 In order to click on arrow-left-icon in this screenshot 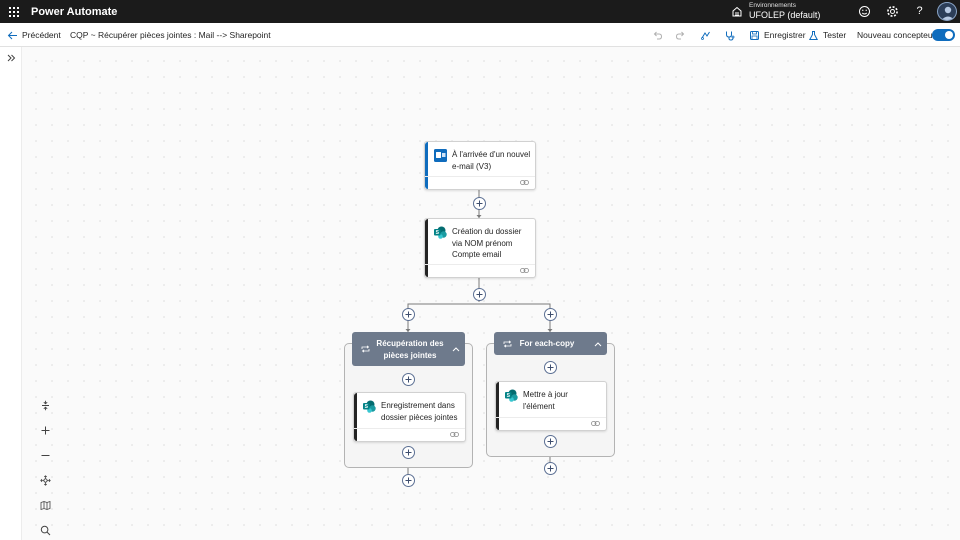, I will do `click(12, 35)`.